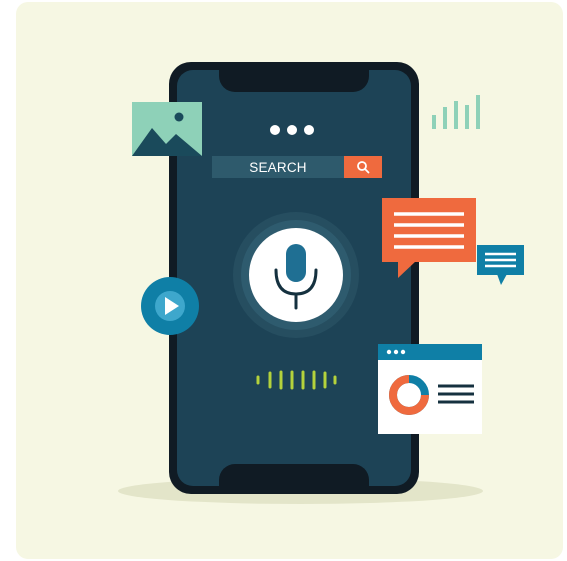  I want to click on donut-chart-icon, so click(430, 389).